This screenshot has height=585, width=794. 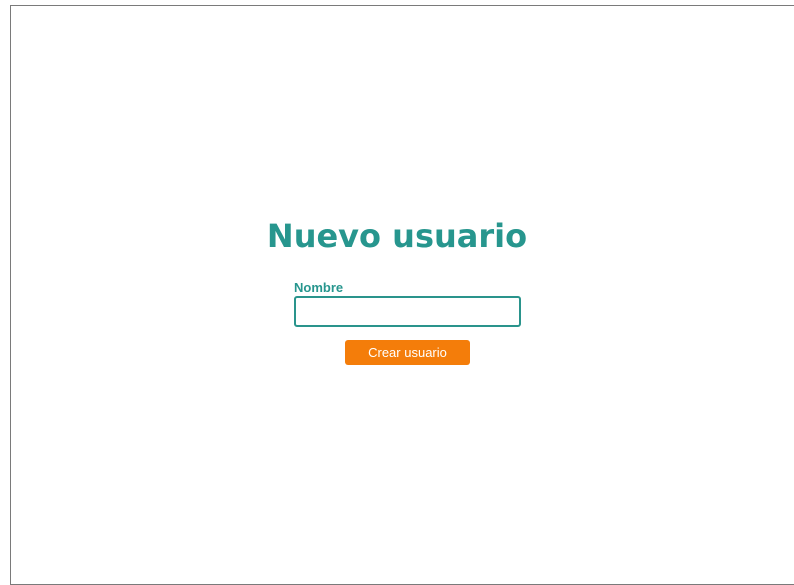 I want to click on page-title: Nuevo usuario, so click(x=397, y=236).